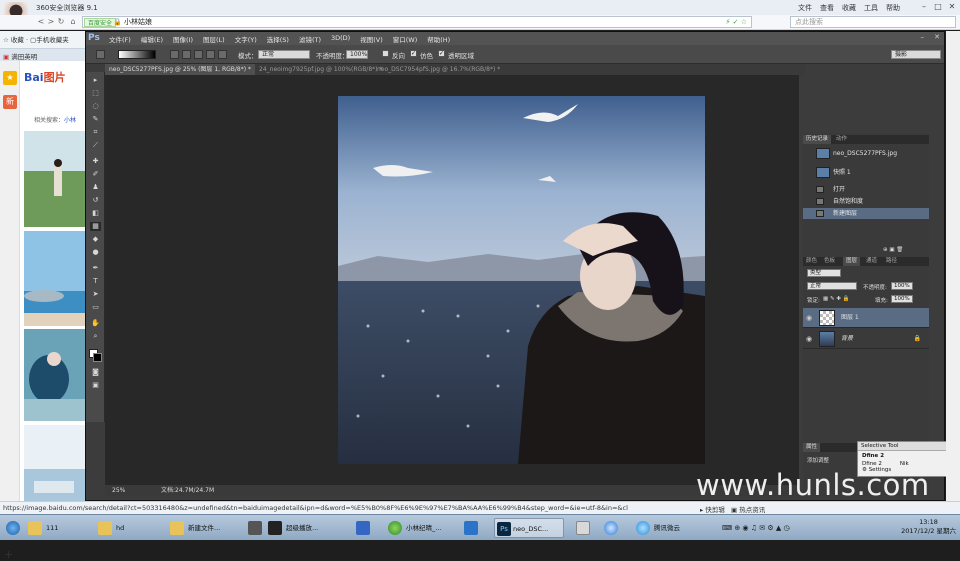  I want to click on eyedropper-tool-icon: ⟋, so click(95, 145).